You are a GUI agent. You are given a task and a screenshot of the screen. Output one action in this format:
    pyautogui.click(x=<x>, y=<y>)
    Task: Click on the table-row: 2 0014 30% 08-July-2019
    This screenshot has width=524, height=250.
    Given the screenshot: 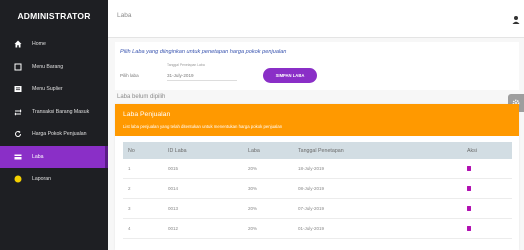 What is the action you would take?
    pyautogui.click(x=317, y=189)
    